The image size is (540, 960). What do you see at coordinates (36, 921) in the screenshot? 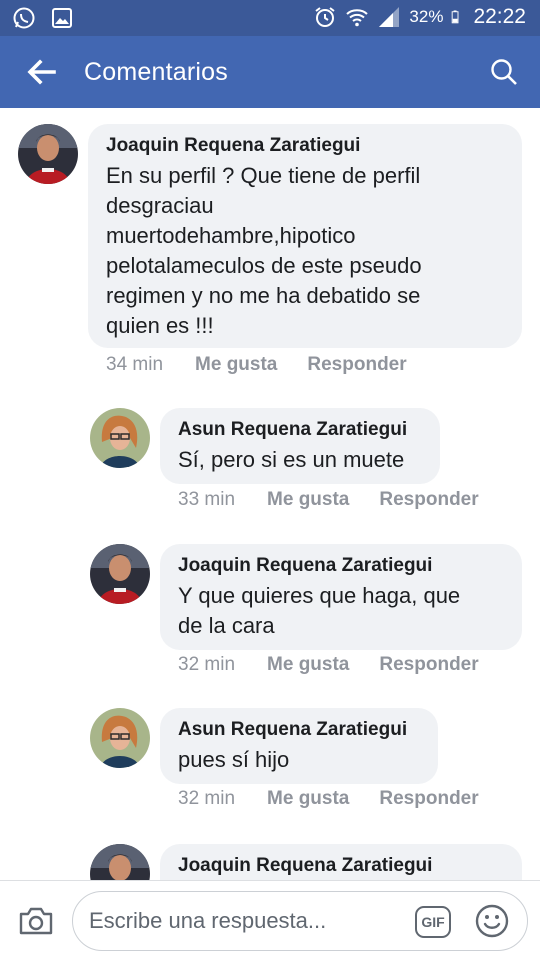
I see `camera-icon` at bounding box center [36, 921].